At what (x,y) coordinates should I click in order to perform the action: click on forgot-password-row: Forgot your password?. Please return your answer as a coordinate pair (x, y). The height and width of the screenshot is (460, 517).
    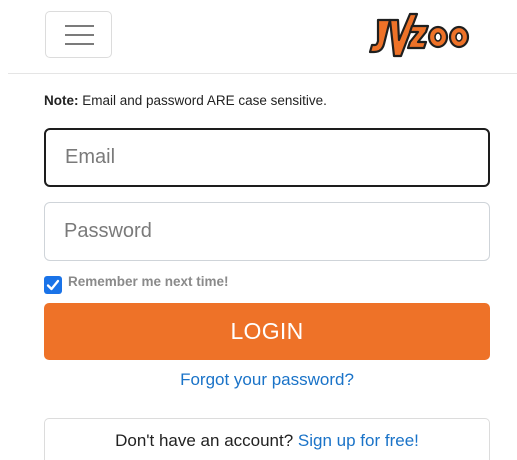
    Looking at the image, I should click on (258, 380).